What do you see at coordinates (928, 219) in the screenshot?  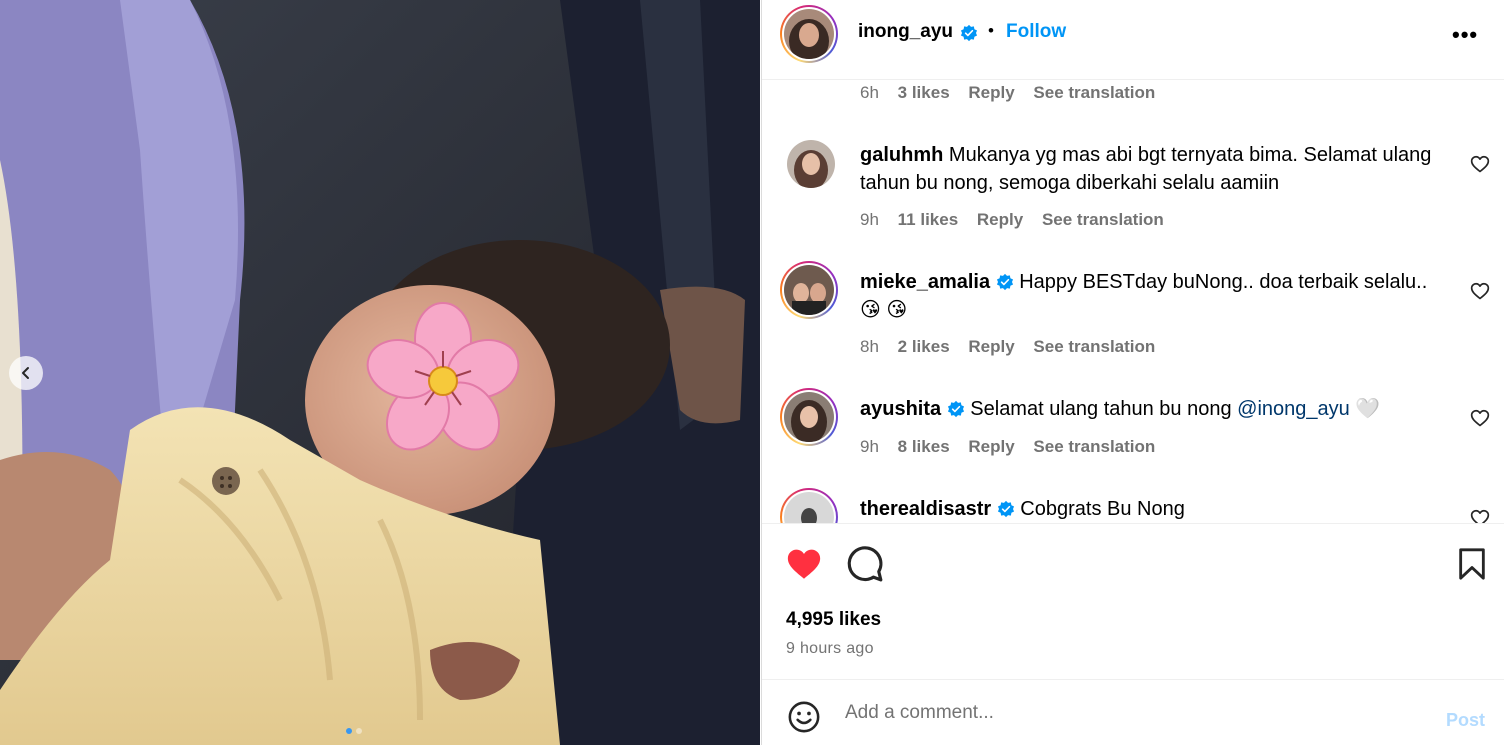 I see `comment-likes: 11 likes` at bounding box center [928, 219].